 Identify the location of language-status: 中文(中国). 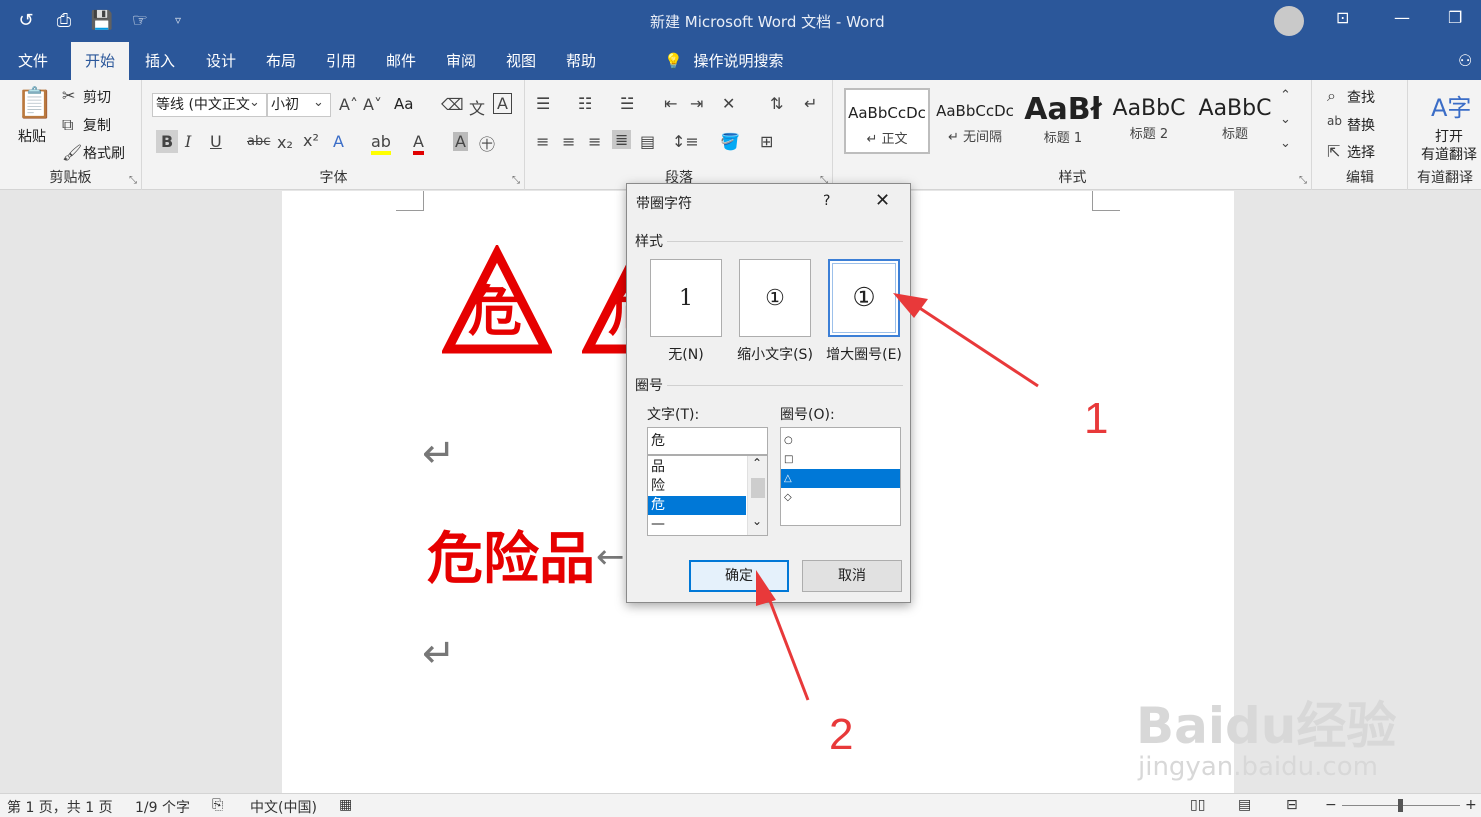
(283, 807).